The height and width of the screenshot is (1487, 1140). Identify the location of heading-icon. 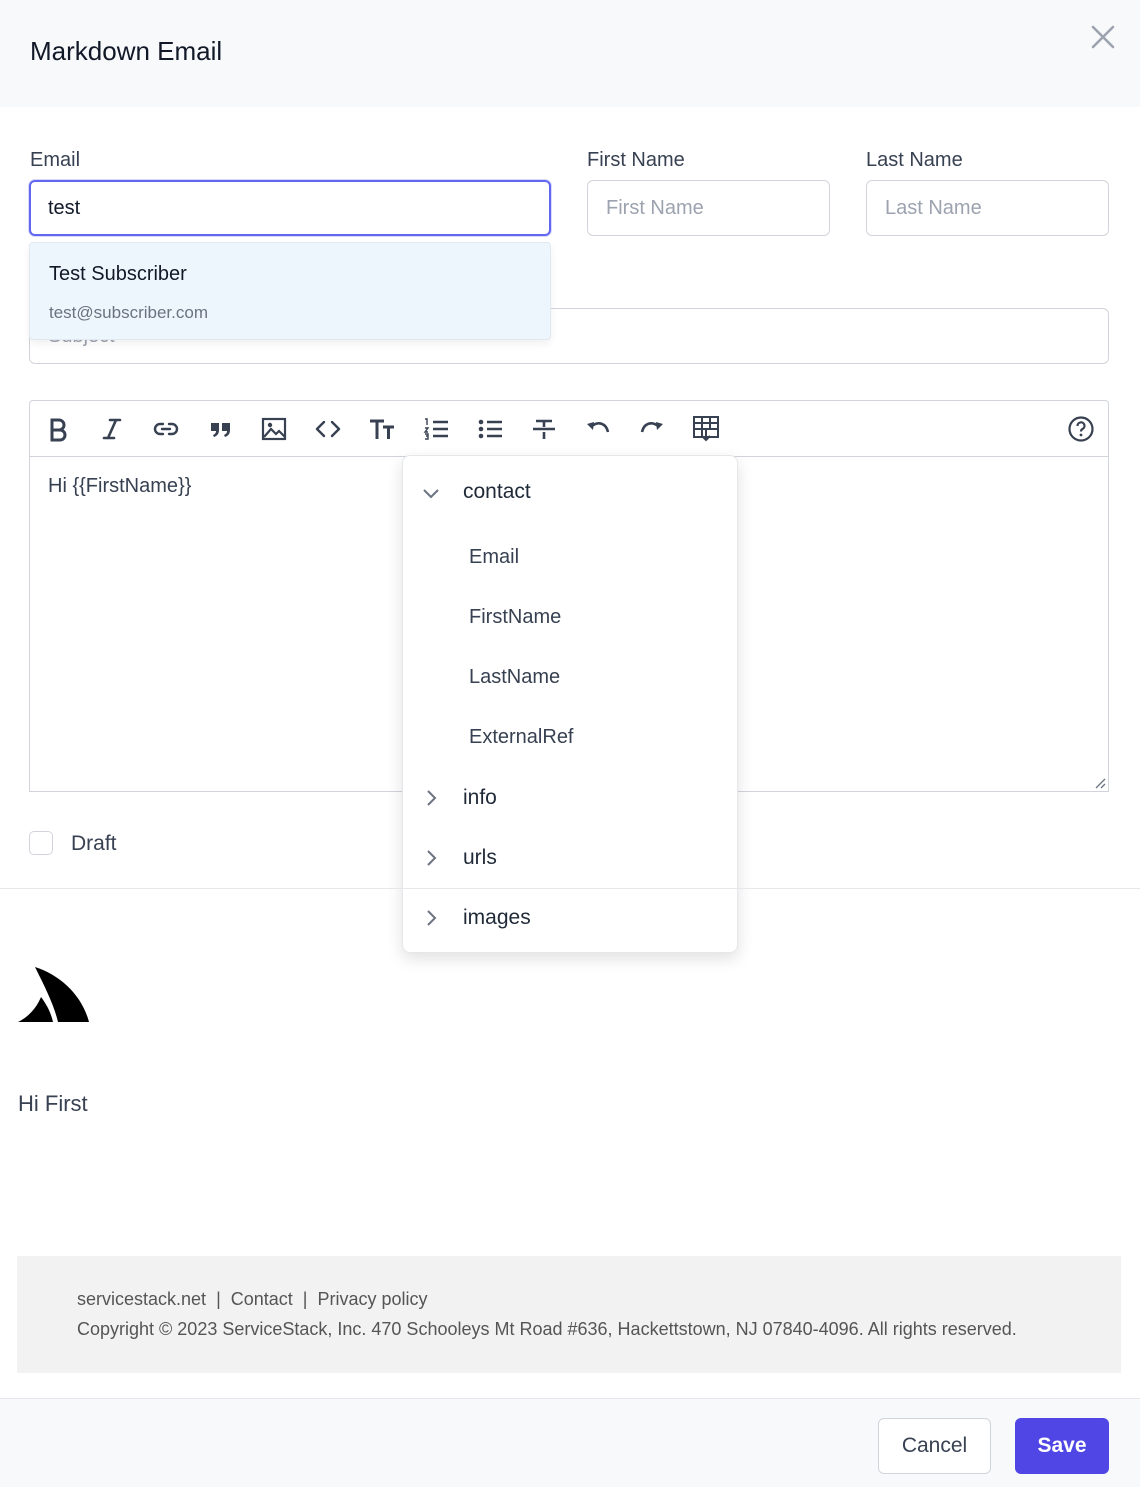
(382, 429).